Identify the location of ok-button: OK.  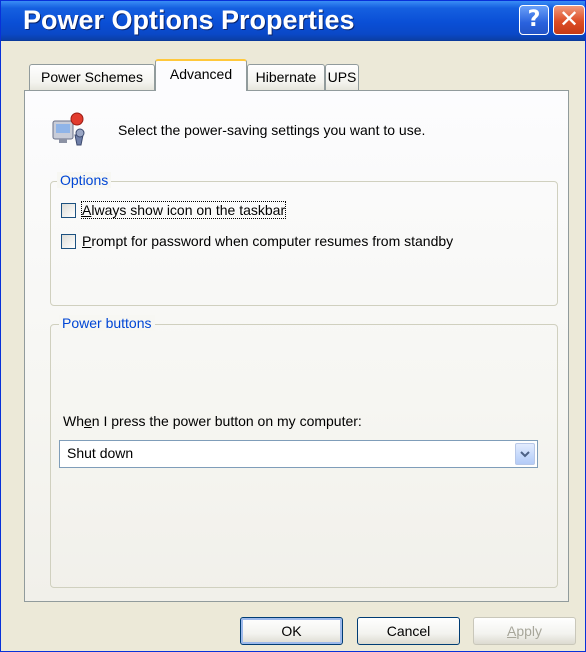
(291, 631).